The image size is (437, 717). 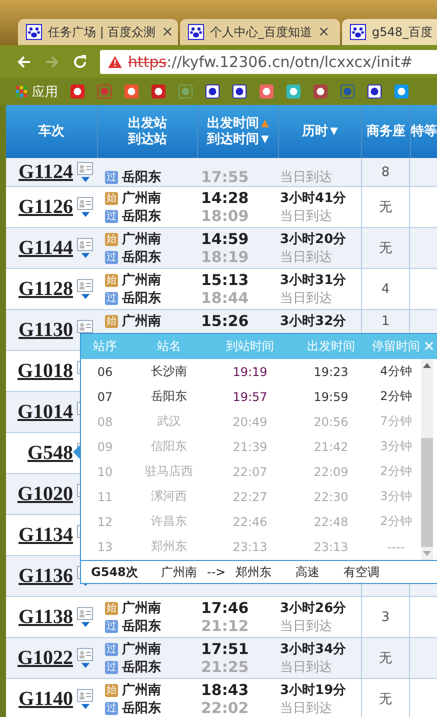 What do you see at coordinates (45, 535) in the screenshot?
I see `train-number-link: G1134` at bounding box center [45, 535].